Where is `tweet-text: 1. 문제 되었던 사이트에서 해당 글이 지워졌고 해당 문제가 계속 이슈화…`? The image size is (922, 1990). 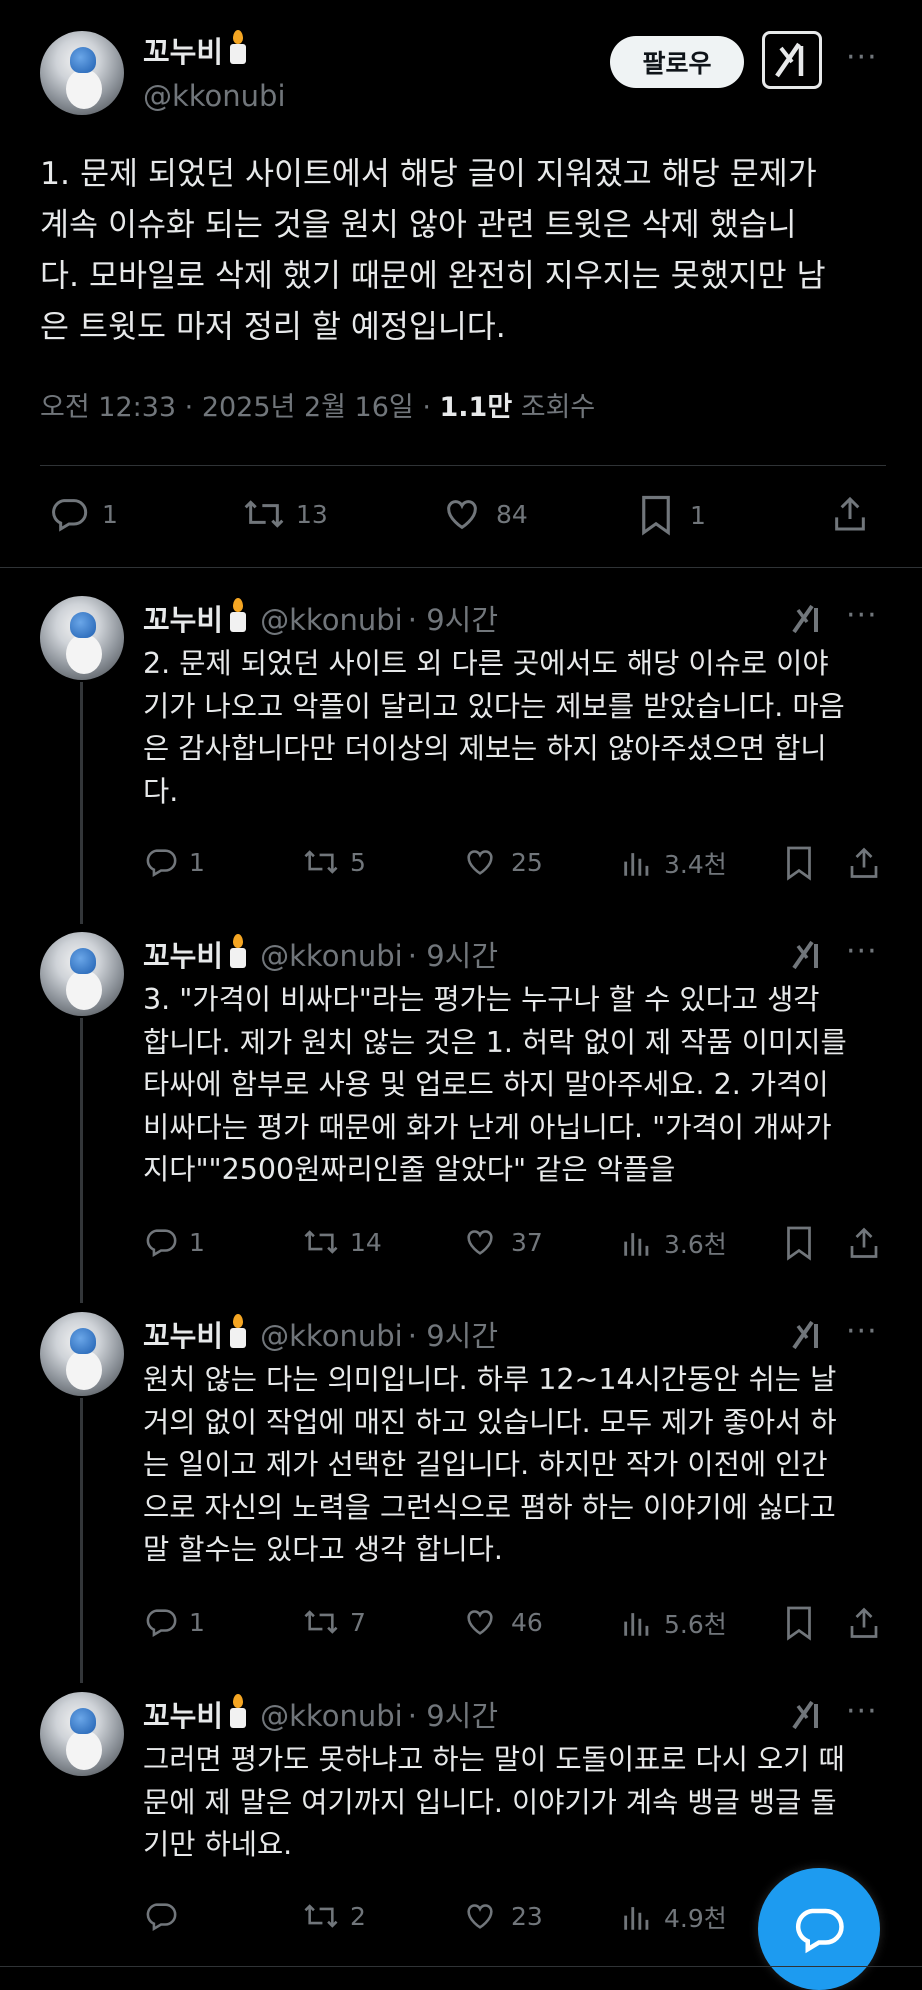
tweet-text: 1. 문제 되었던 사이트에서 해당 글이 지워졌고 해당 문제가 계속 이슈화… is located at coordinates (433, 250).